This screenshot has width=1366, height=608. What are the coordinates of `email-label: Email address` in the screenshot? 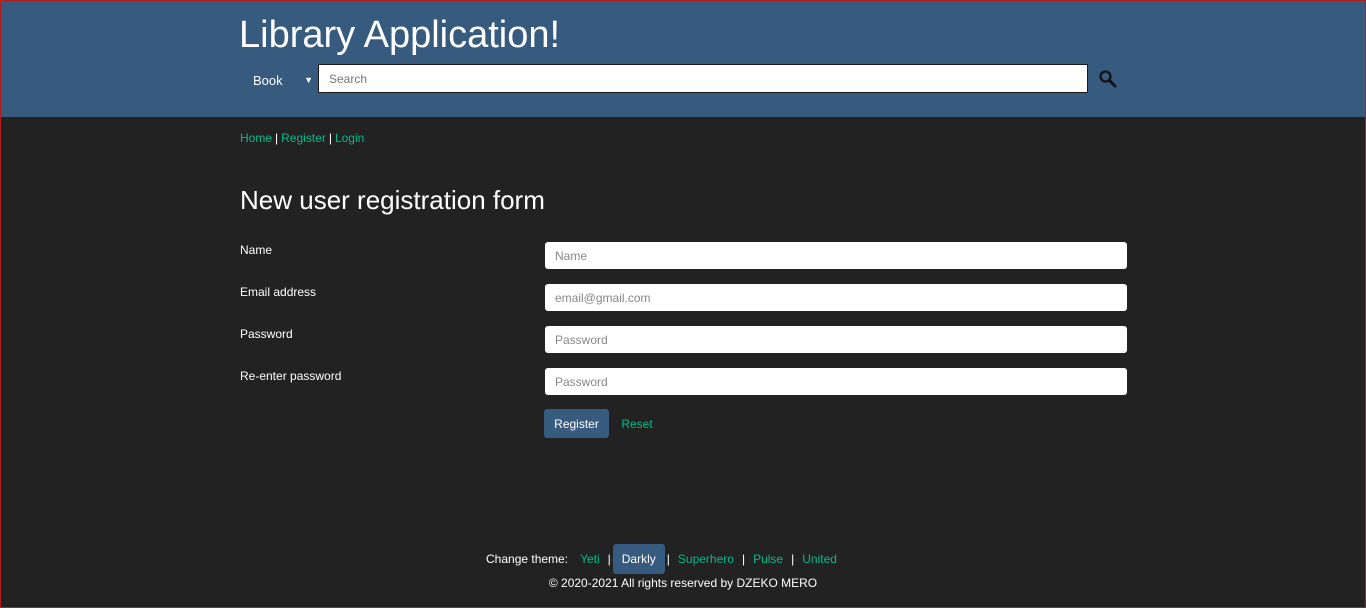 It's located at (278, 292).